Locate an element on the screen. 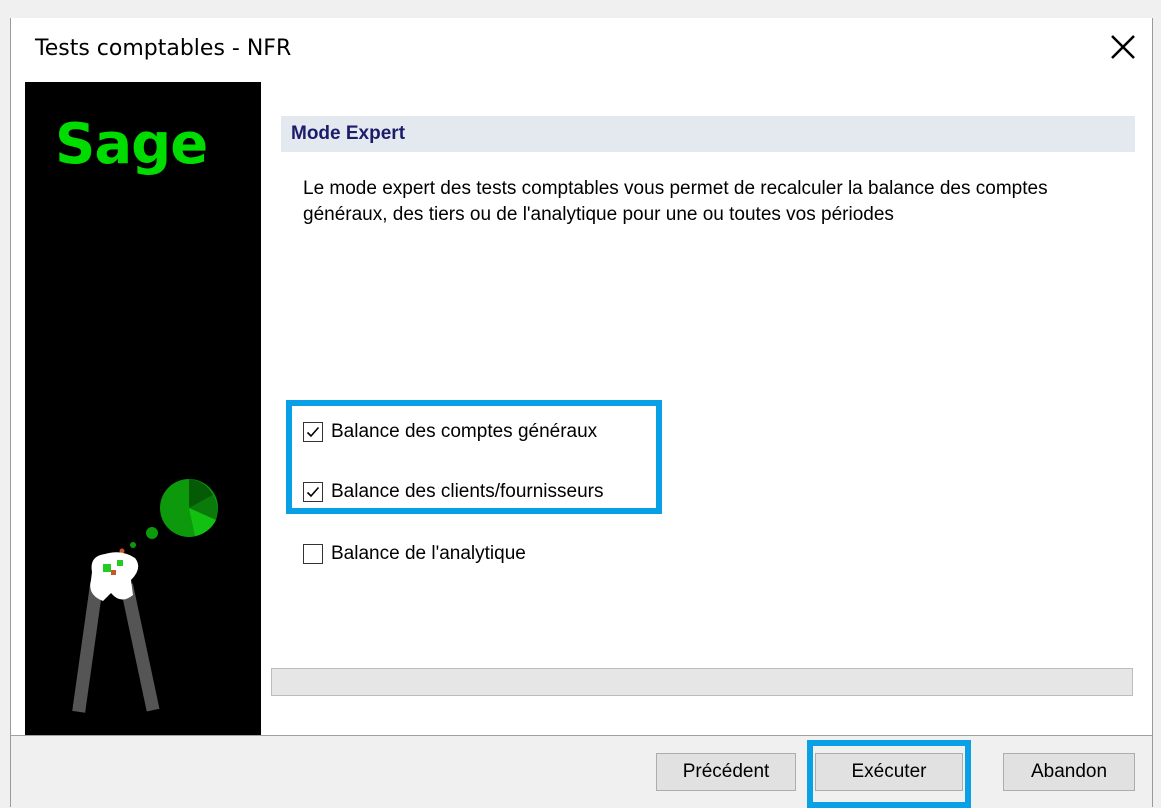 This screenshot has width=1161, height=808. window-title: Tests comptables - NFR is located at coordinates (163, 48).